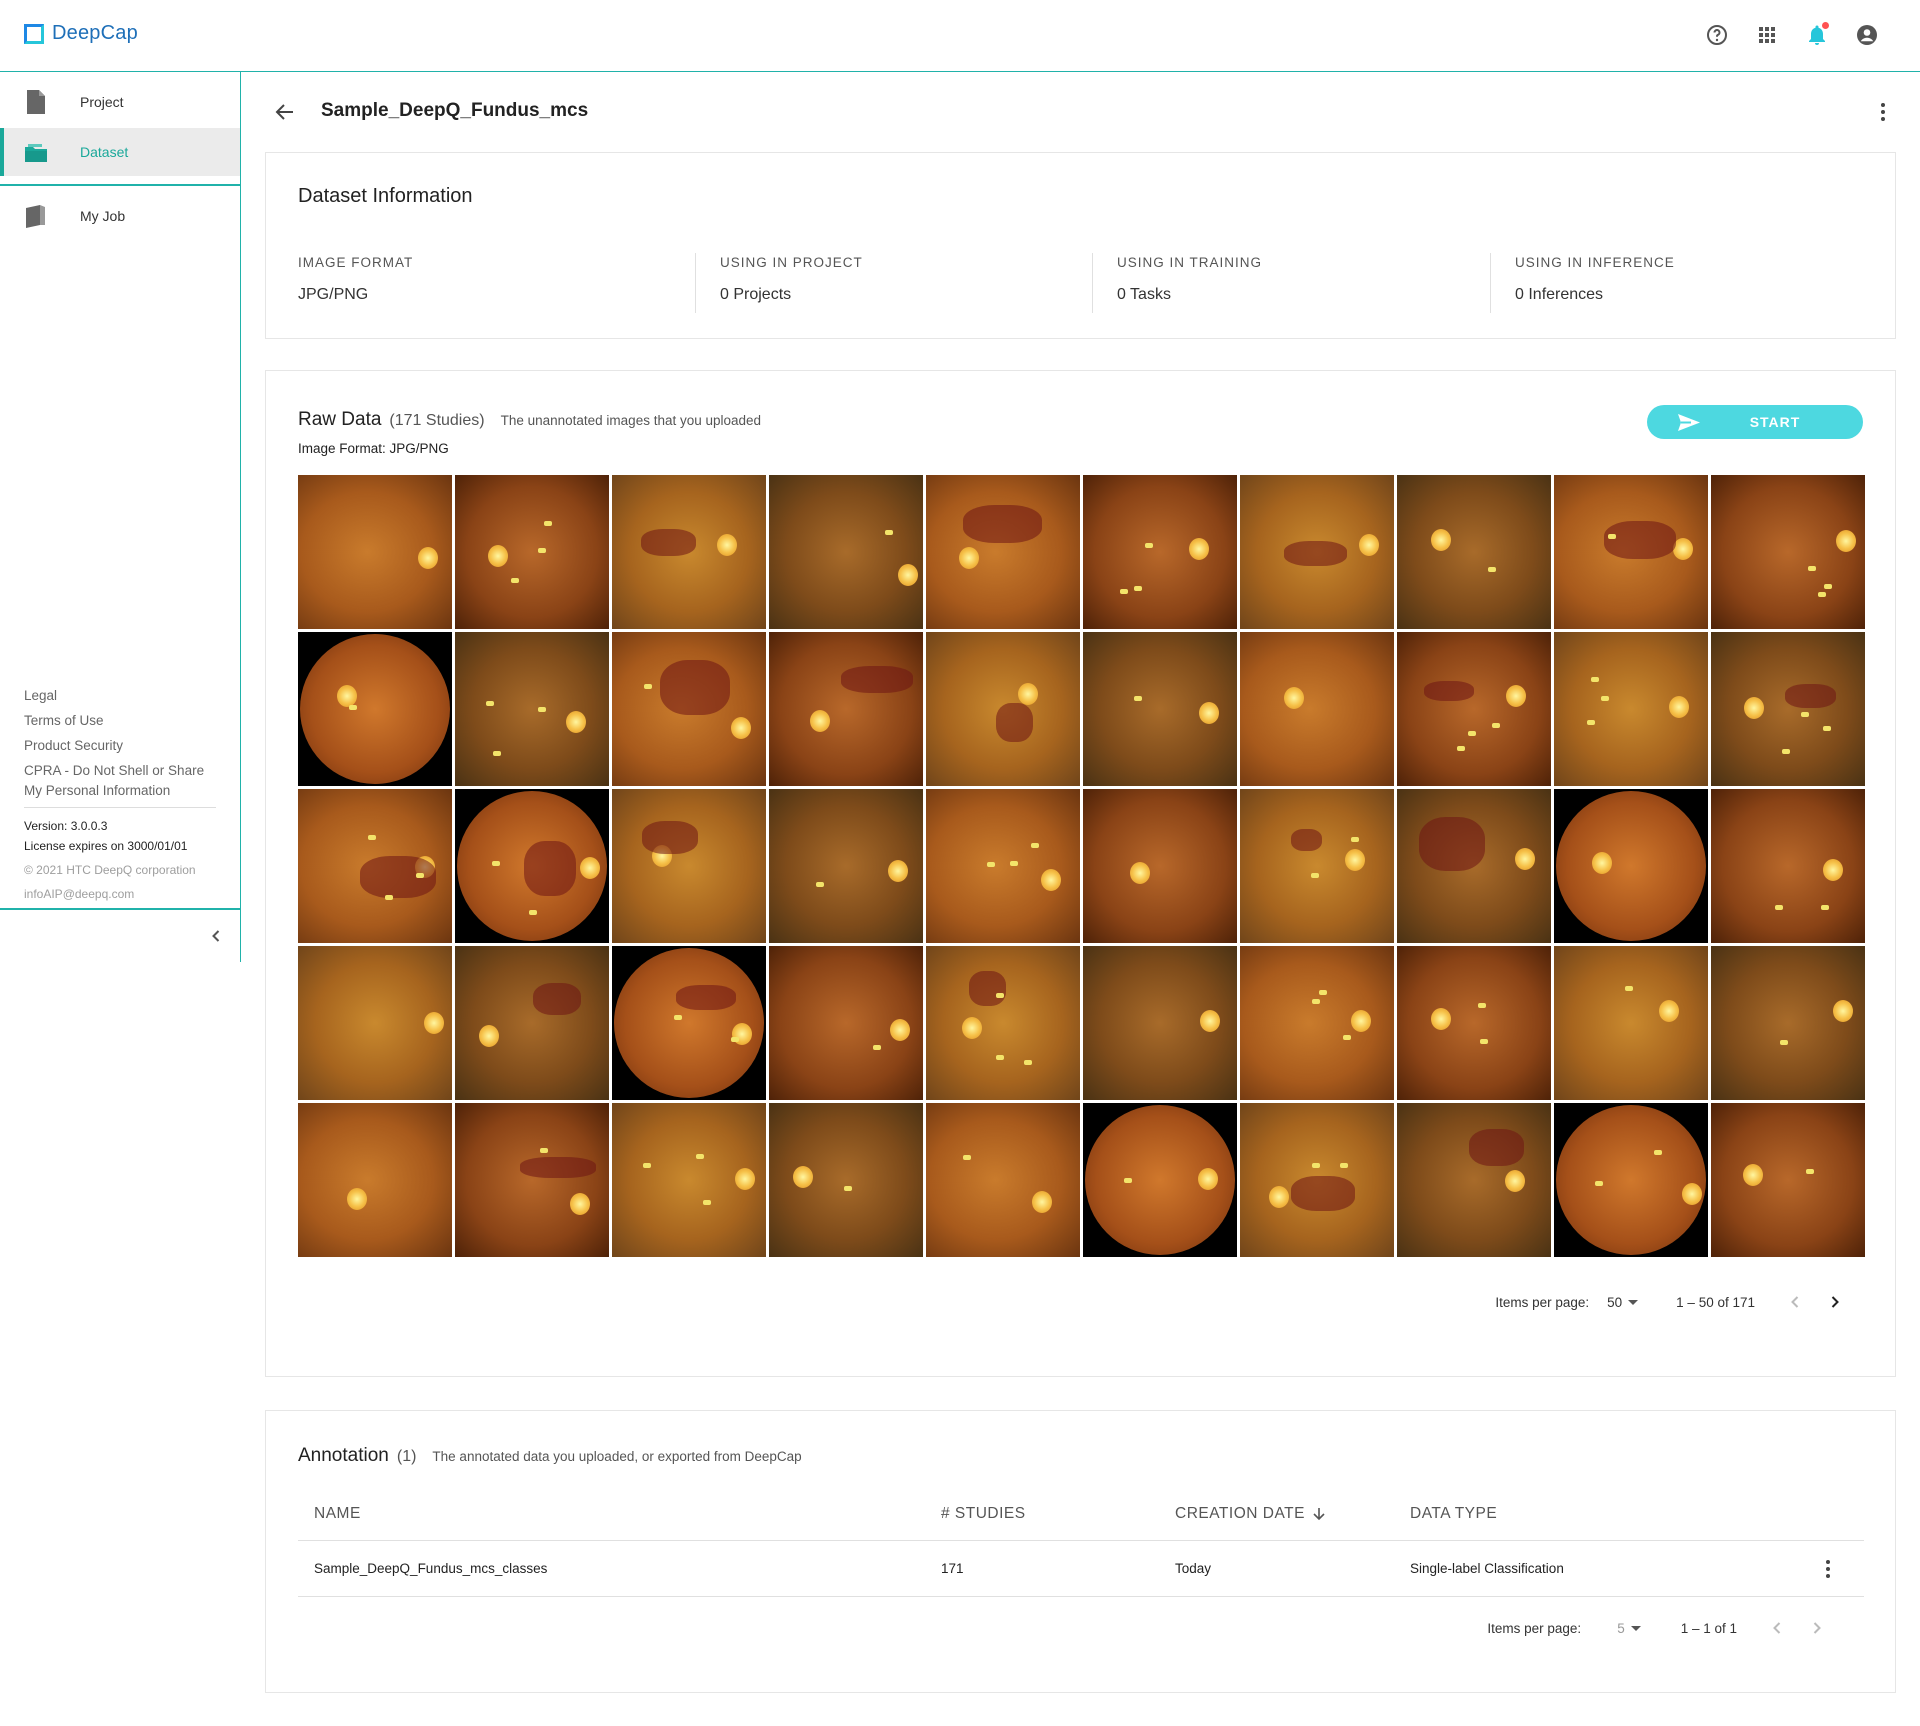 This screenshot has width=1920, height=1726. Describe the element at coordinates (81, 33) in the screenshot. I see `app-logo: DeepCap` at that location.